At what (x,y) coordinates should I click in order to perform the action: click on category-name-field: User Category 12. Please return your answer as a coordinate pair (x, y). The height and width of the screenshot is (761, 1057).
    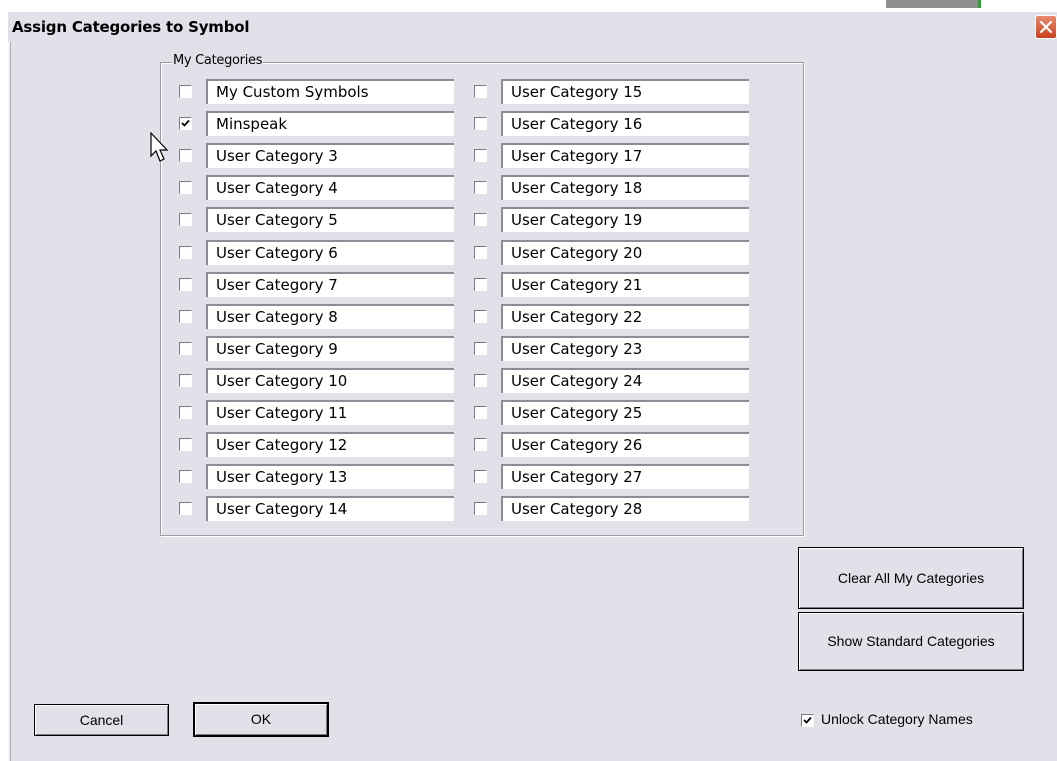
    Looking at the image, I should click on (330, 444).